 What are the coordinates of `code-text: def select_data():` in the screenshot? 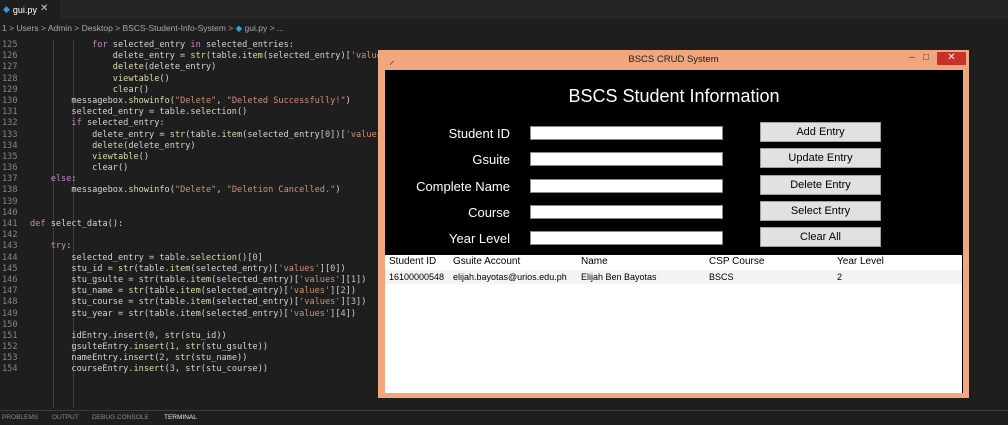 It's located at (77, 224).